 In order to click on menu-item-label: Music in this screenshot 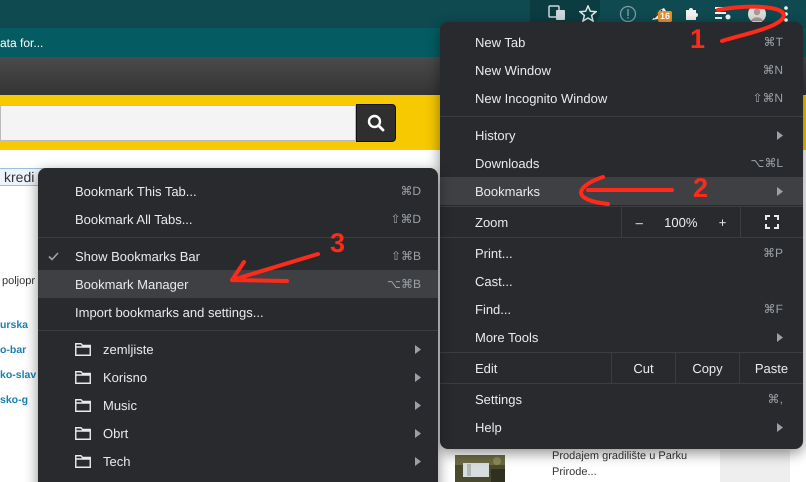, I will do `click(120, 405)`.